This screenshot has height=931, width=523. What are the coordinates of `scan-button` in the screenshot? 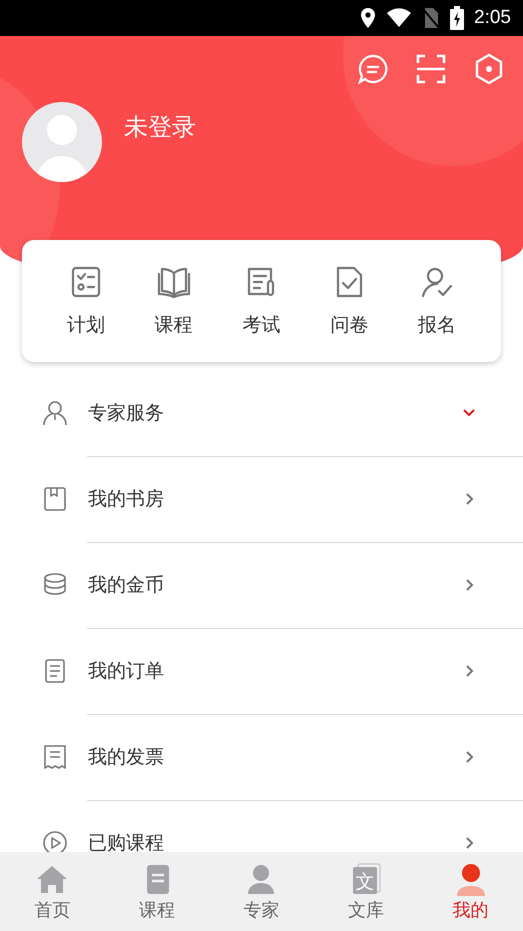 It's located at (431, 69).